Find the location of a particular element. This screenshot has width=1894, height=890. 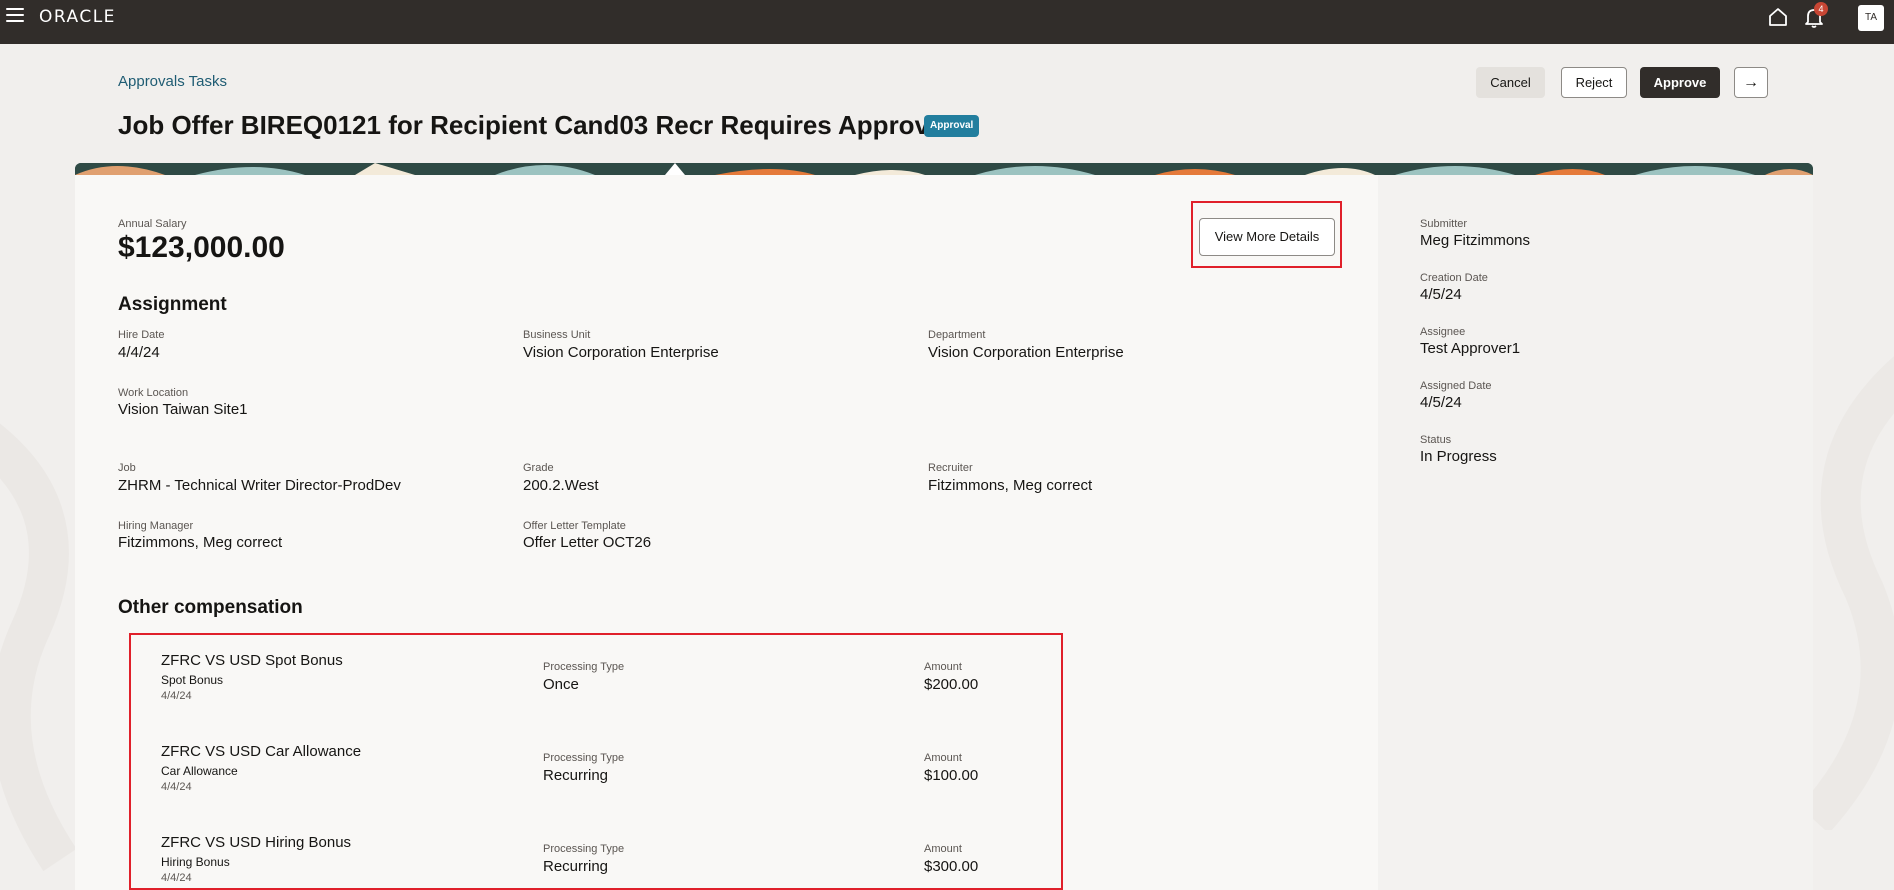

compensation-title: ZFRC VS USD Hiring Bonus is located at coordinates (256, 842).